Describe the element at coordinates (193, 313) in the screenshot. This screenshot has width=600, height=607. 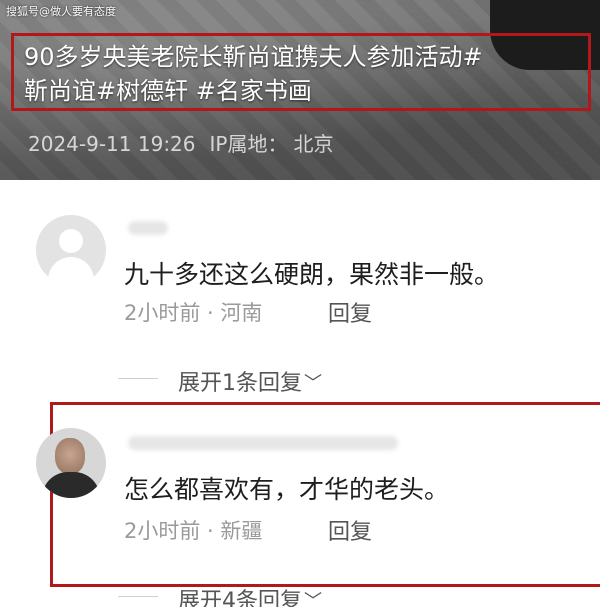
I see `comment-meta: 2小时前 · 河南` at that location.